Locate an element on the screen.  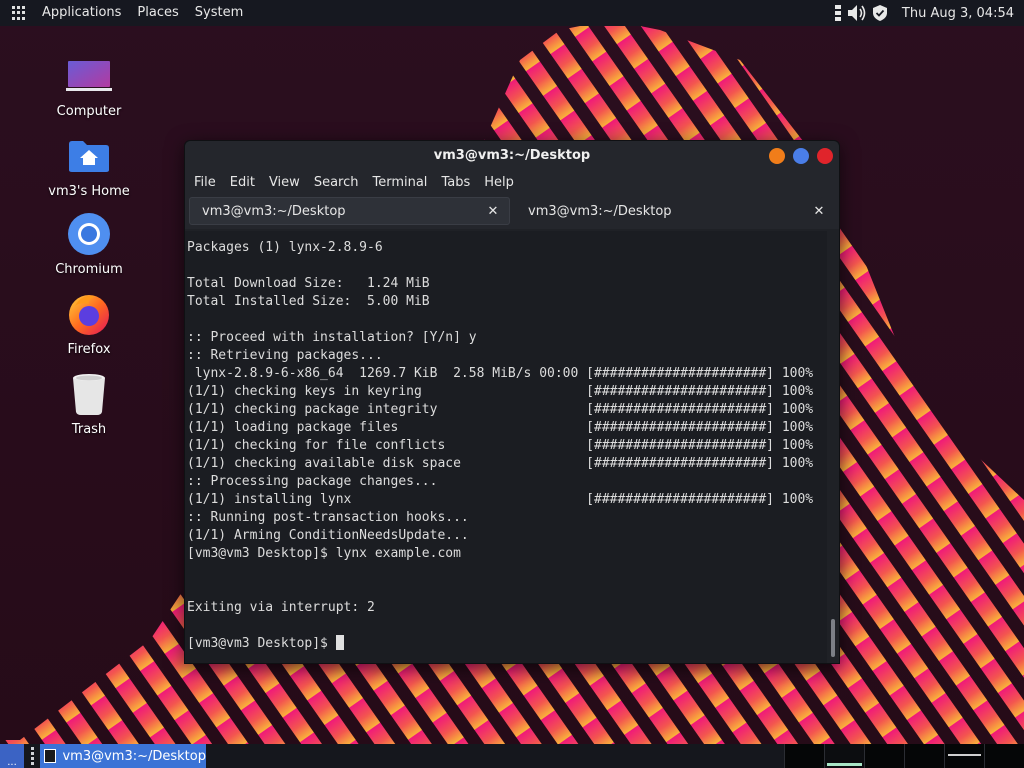
desktop-icon-label: Firefox is located at coordinates (89, 349).